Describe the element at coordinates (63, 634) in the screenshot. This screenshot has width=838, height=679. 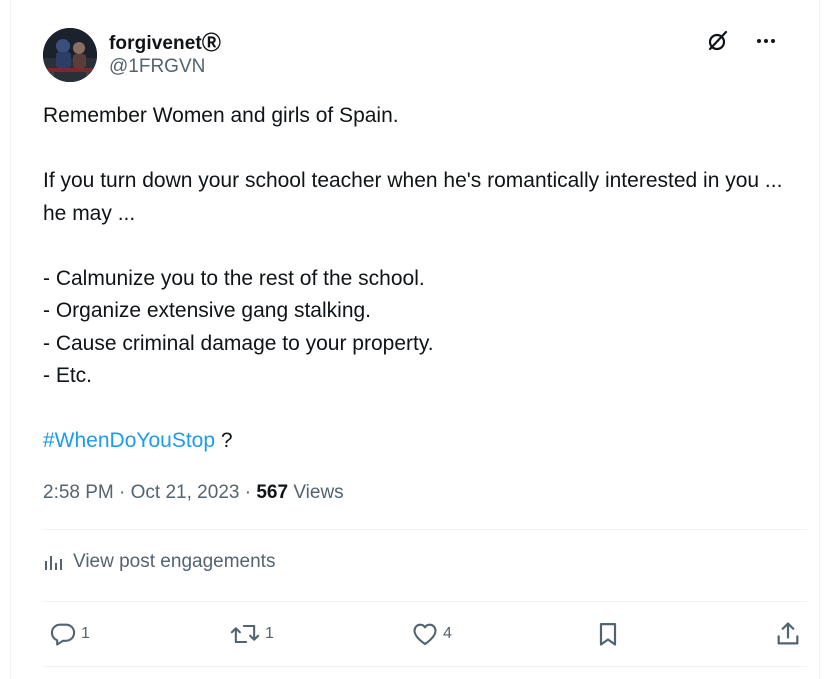
I see `reply-icon` at that location.